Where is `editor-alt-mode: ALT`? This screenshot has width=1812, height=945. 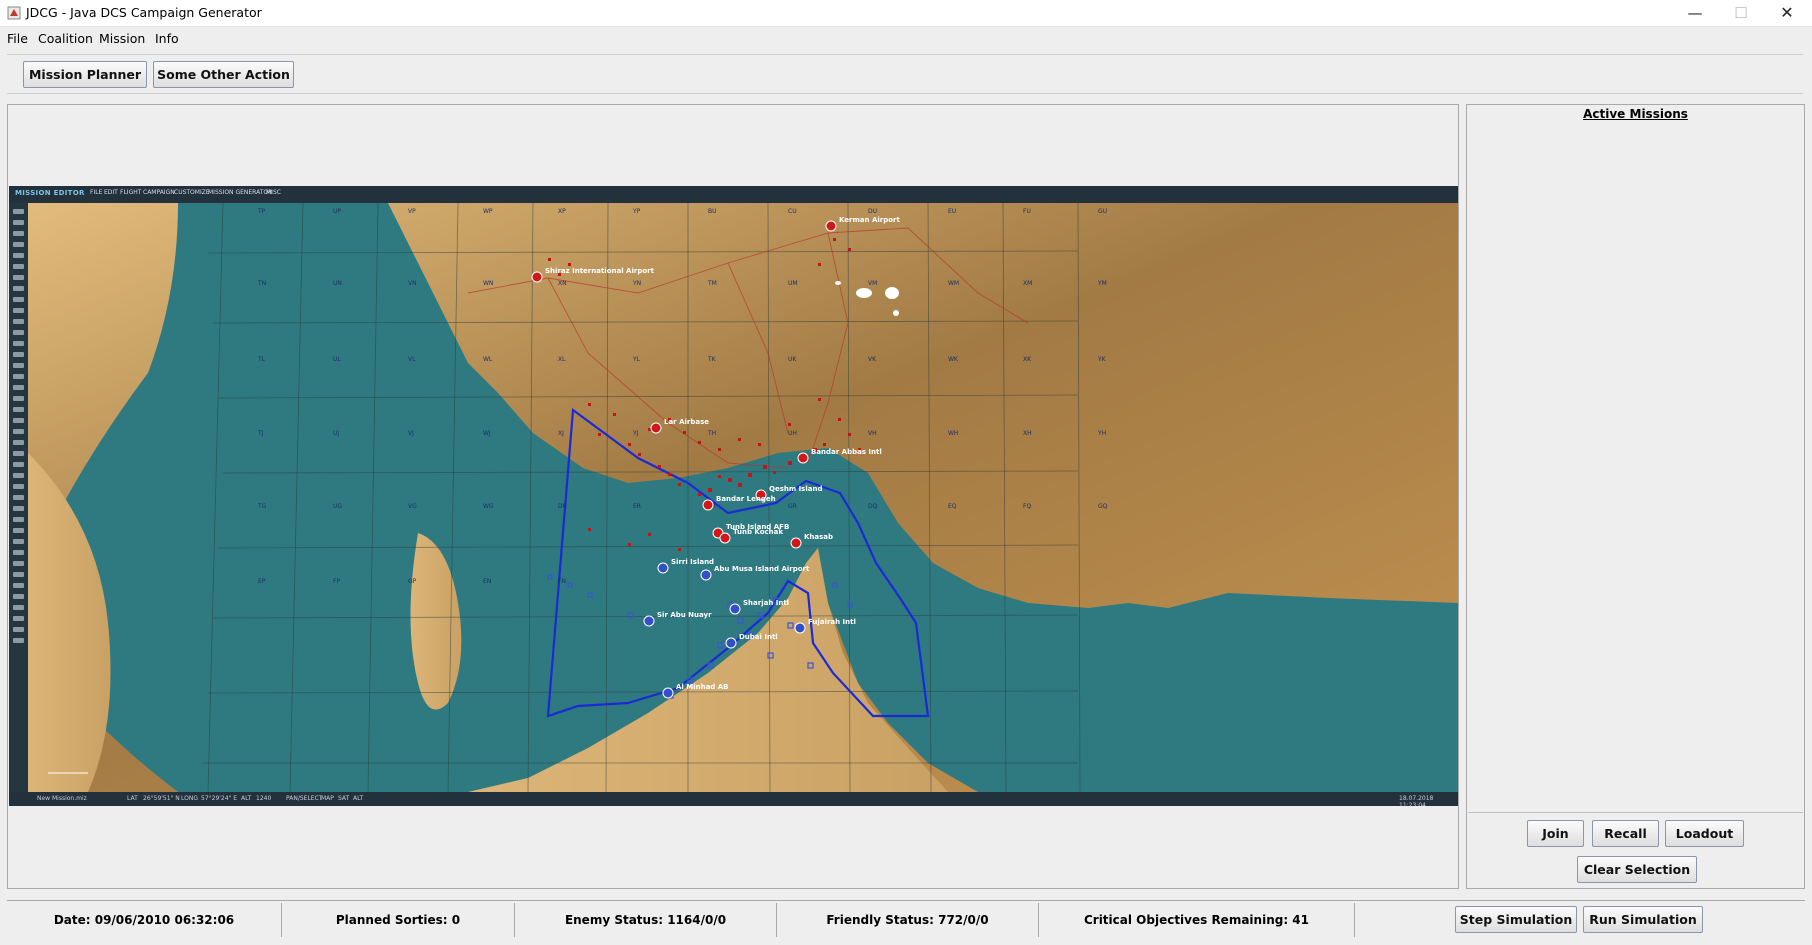 editor-alt-mode: ALT is located at coordinates (358, 798).